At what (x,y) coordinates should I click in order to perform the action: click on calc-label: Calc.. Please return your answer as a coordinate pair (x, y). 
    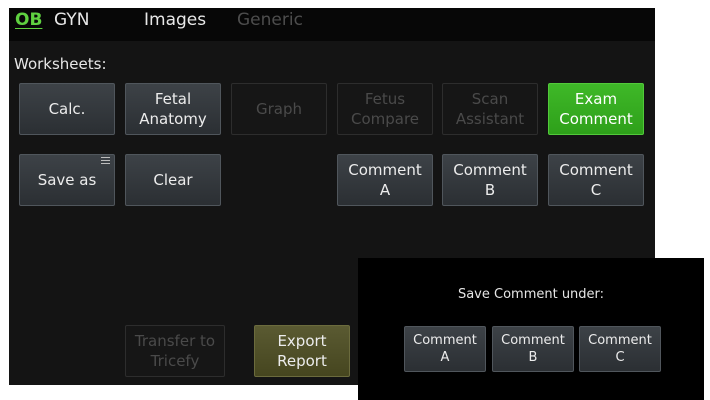
    Looking at the image, I should click on (67, 109).